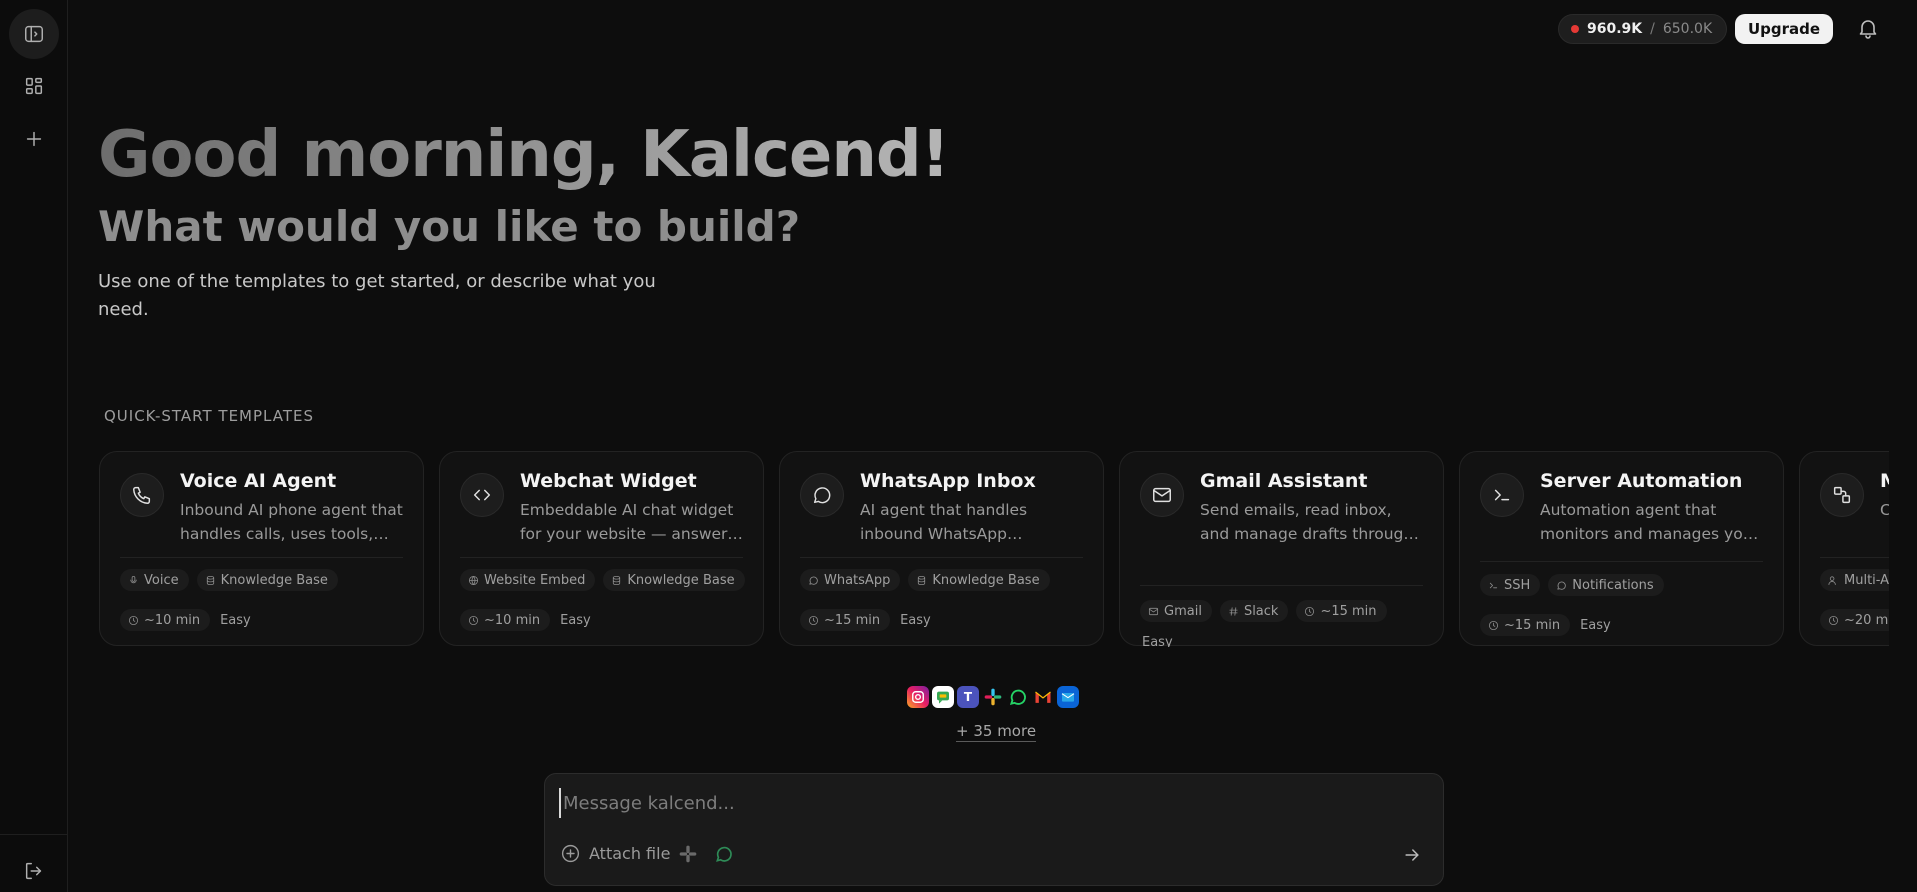 The width and height of the screenshot is (1917, 892). I want to click on phone-icon, so click(142, 495).